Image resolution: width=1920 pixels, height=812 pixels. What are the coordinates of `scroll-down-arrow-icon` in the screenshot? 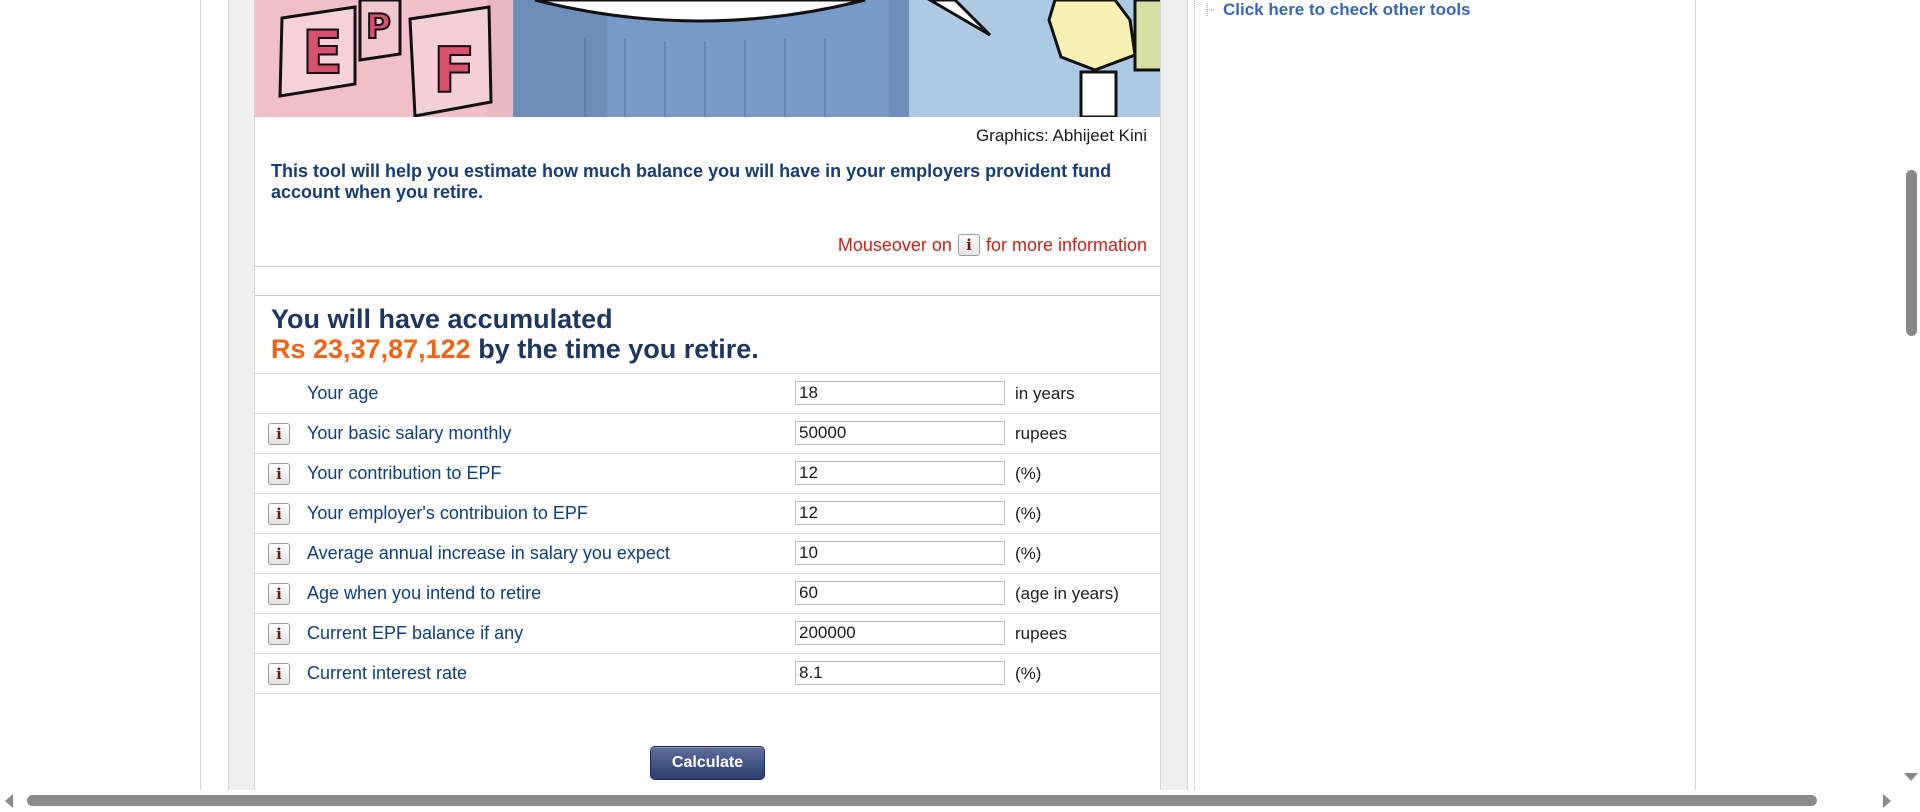 It's located at (1911, 777).